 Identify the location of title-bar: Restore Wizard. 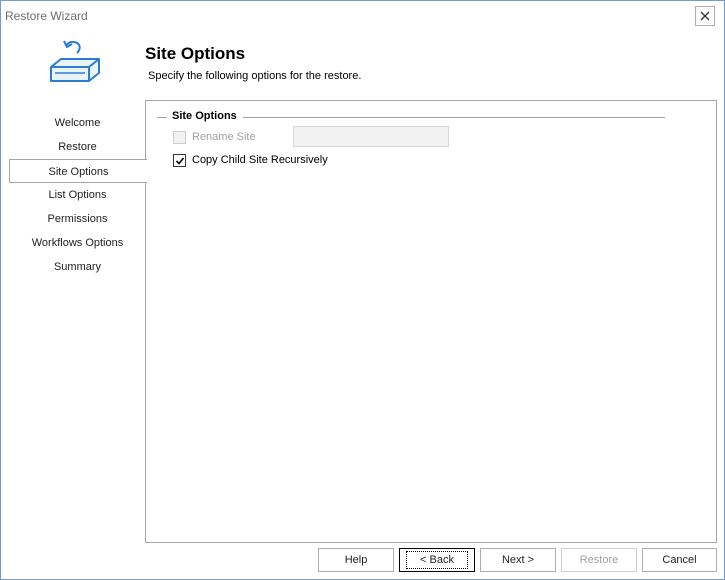
(362, 16).